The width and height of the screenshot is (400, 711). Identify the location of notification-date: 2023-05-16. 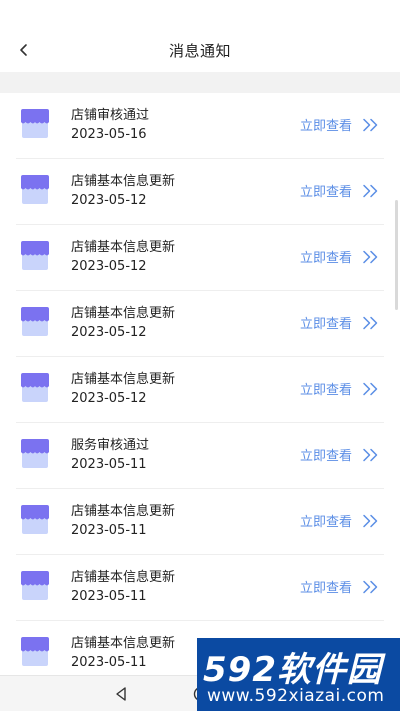
(109, 134).